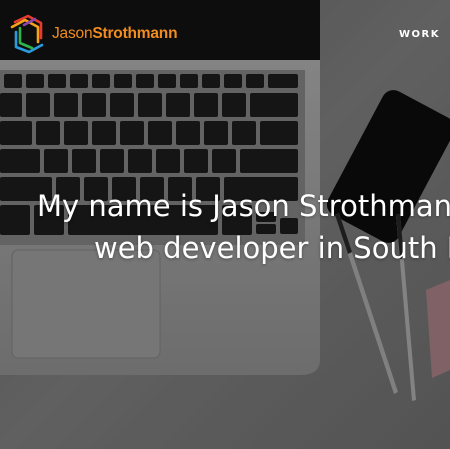  What do you see at coordinates (27, 34) in the screenshot?
I see `hexagon-logo-icon` at bounding box center [27, 34].